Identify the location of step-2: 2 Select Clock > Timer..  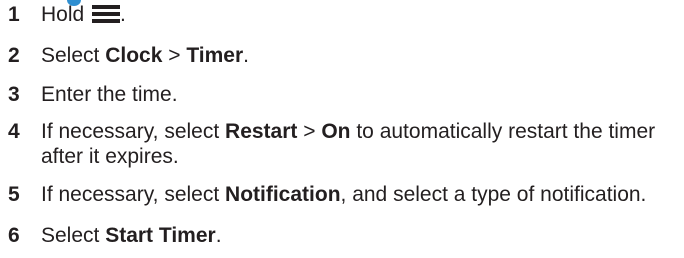
(330, 55).